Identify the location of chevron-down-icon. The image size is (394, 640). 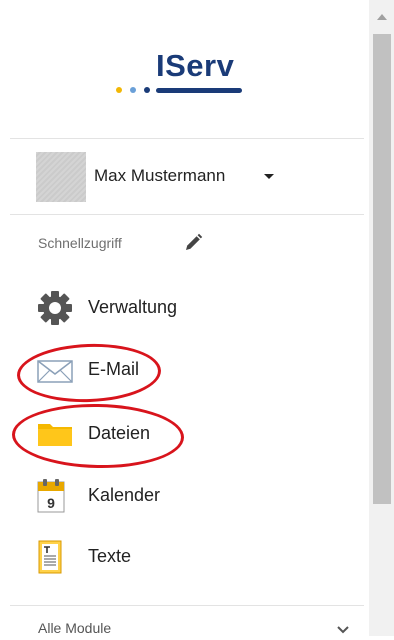
(343, 631).